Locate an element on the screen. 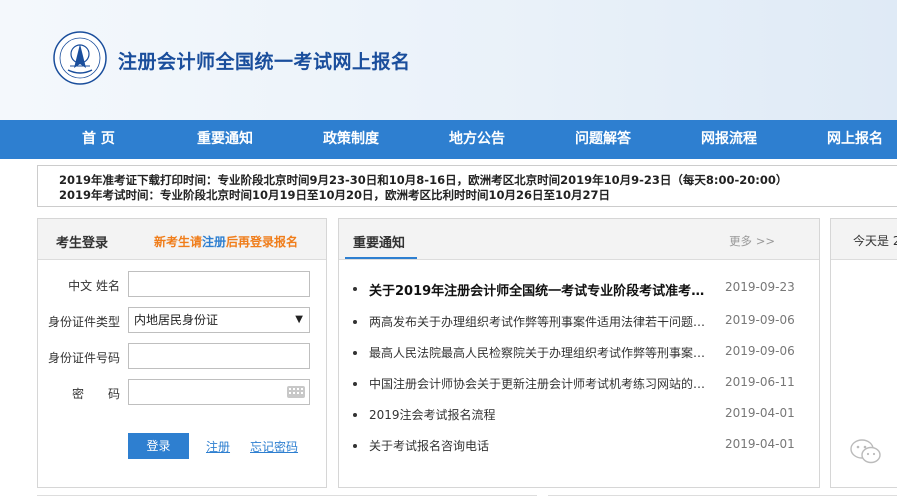 This screenshot has height=501, width=897. news-item: 中国注册会计师协会关于更新注册会计师考试机考练习网站的公告 2019-06-11 is located at coordinates (583, 385).